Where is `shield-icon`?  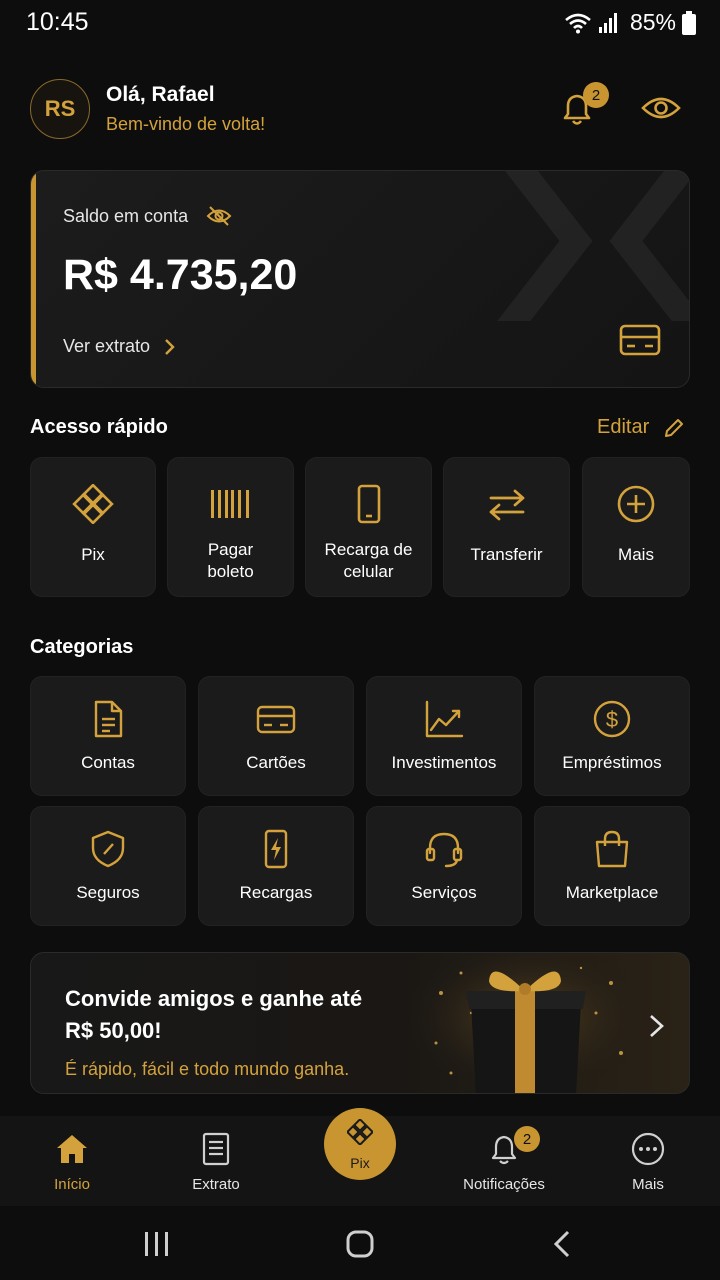
shield-icon is located at coordinates (108, 849).